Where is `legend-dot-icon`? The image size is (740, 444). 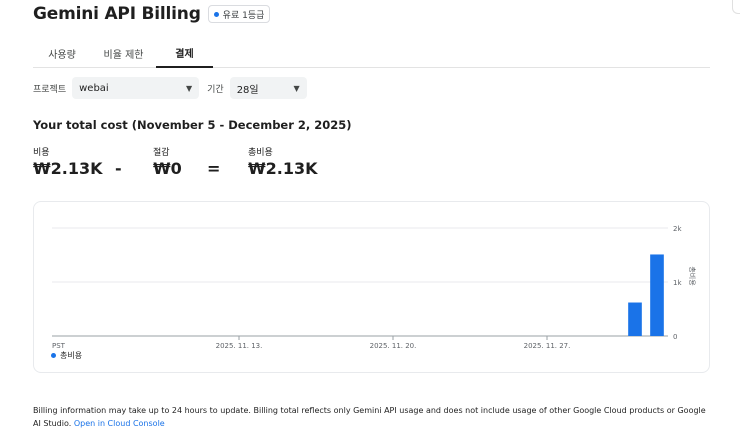 legend-dot-icon is located at coordinates (53, 355).